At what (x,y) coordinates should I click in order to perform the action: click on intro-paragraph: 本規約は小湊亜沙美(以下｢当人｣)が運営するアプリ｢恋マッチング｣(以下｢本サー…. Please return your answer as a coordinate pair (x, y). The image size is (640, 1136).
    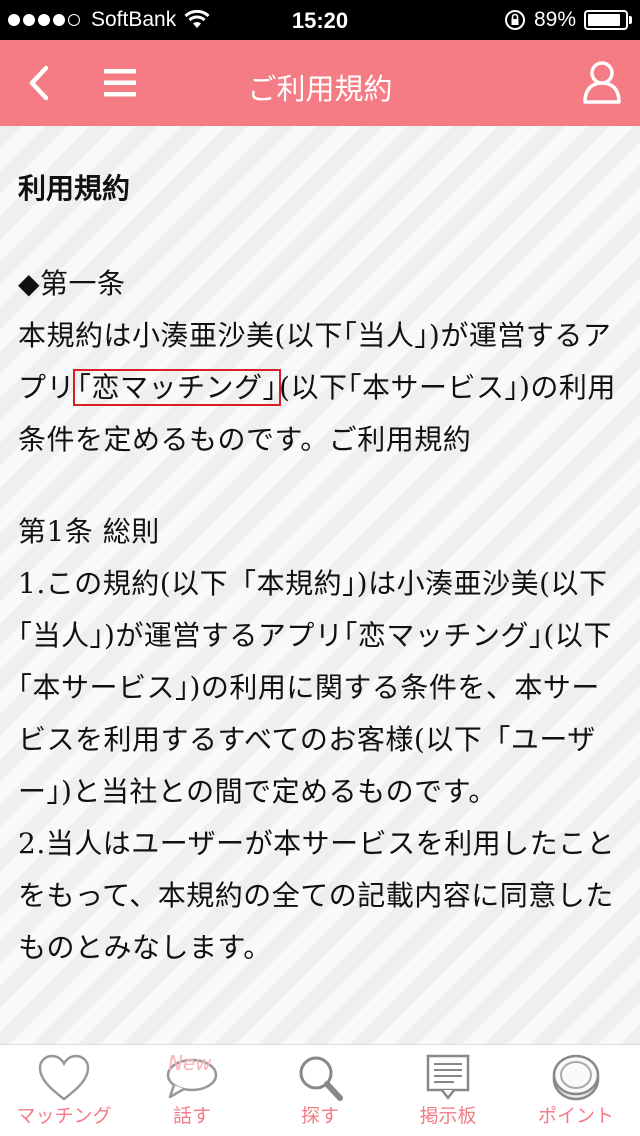
    Looking at the image, I should click on (320, 388).